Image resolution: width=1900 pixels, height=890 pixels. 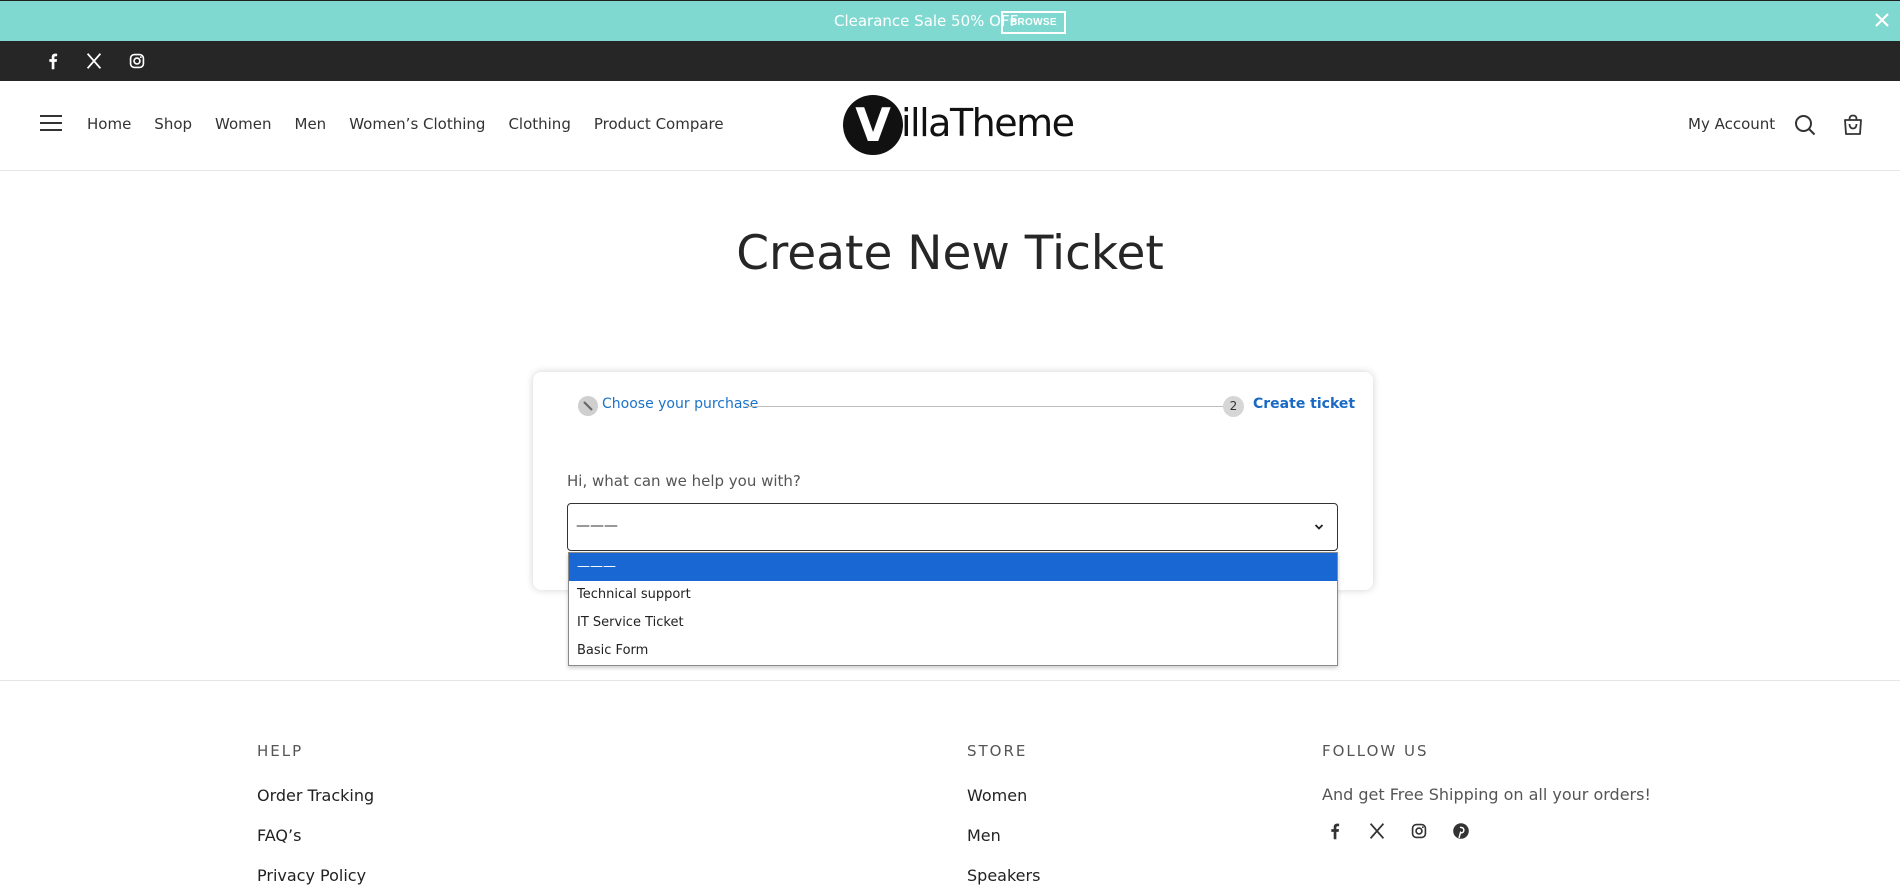 I want to click on site-logo: V illaTheme, so click(x=959, y=126).